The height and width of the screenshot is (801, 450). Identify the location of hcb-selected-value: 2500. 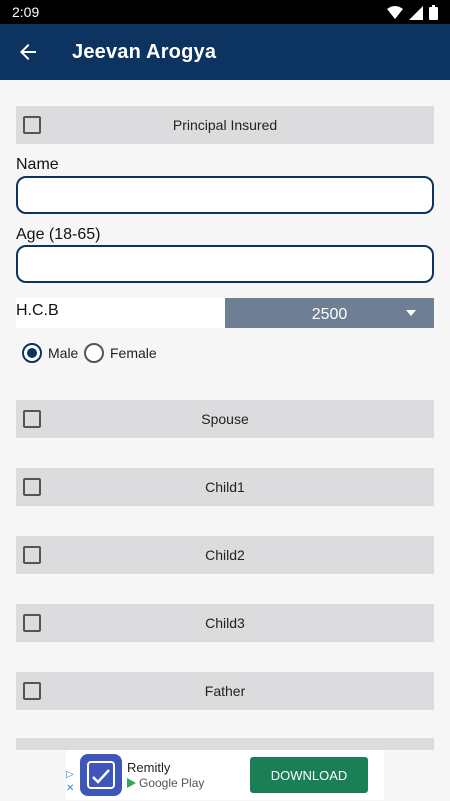
(329, 314).